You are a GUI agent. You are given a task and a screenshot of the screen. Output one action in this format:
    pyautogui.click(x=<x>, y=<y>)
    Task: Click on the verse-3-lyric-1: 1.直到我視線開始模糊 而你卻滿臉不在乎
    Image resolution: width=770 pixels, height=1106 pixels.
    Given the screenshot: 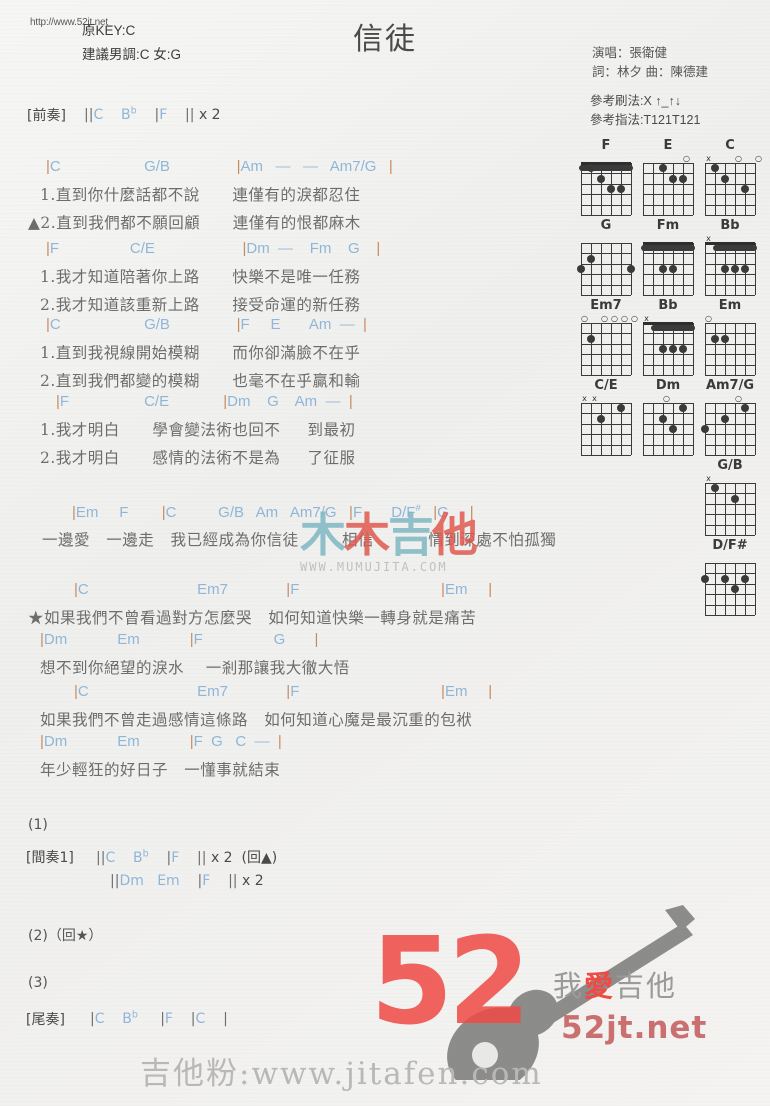 What is the action you would take?
    pyautogui.click(x=200, y=353)
    